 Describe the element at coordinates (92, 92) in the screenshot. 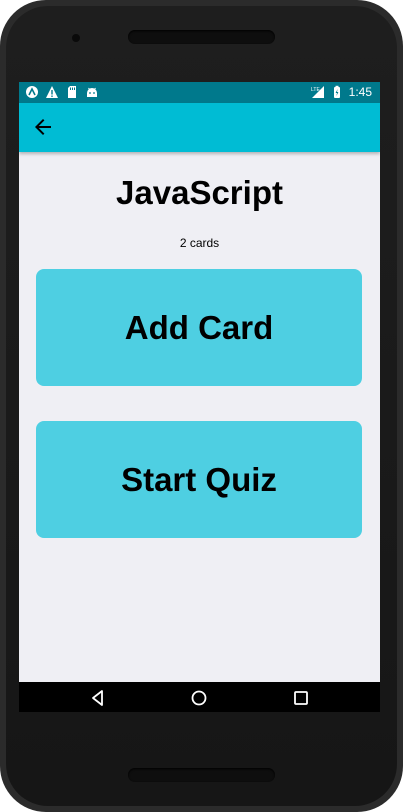

I see `android-icon` at that location.